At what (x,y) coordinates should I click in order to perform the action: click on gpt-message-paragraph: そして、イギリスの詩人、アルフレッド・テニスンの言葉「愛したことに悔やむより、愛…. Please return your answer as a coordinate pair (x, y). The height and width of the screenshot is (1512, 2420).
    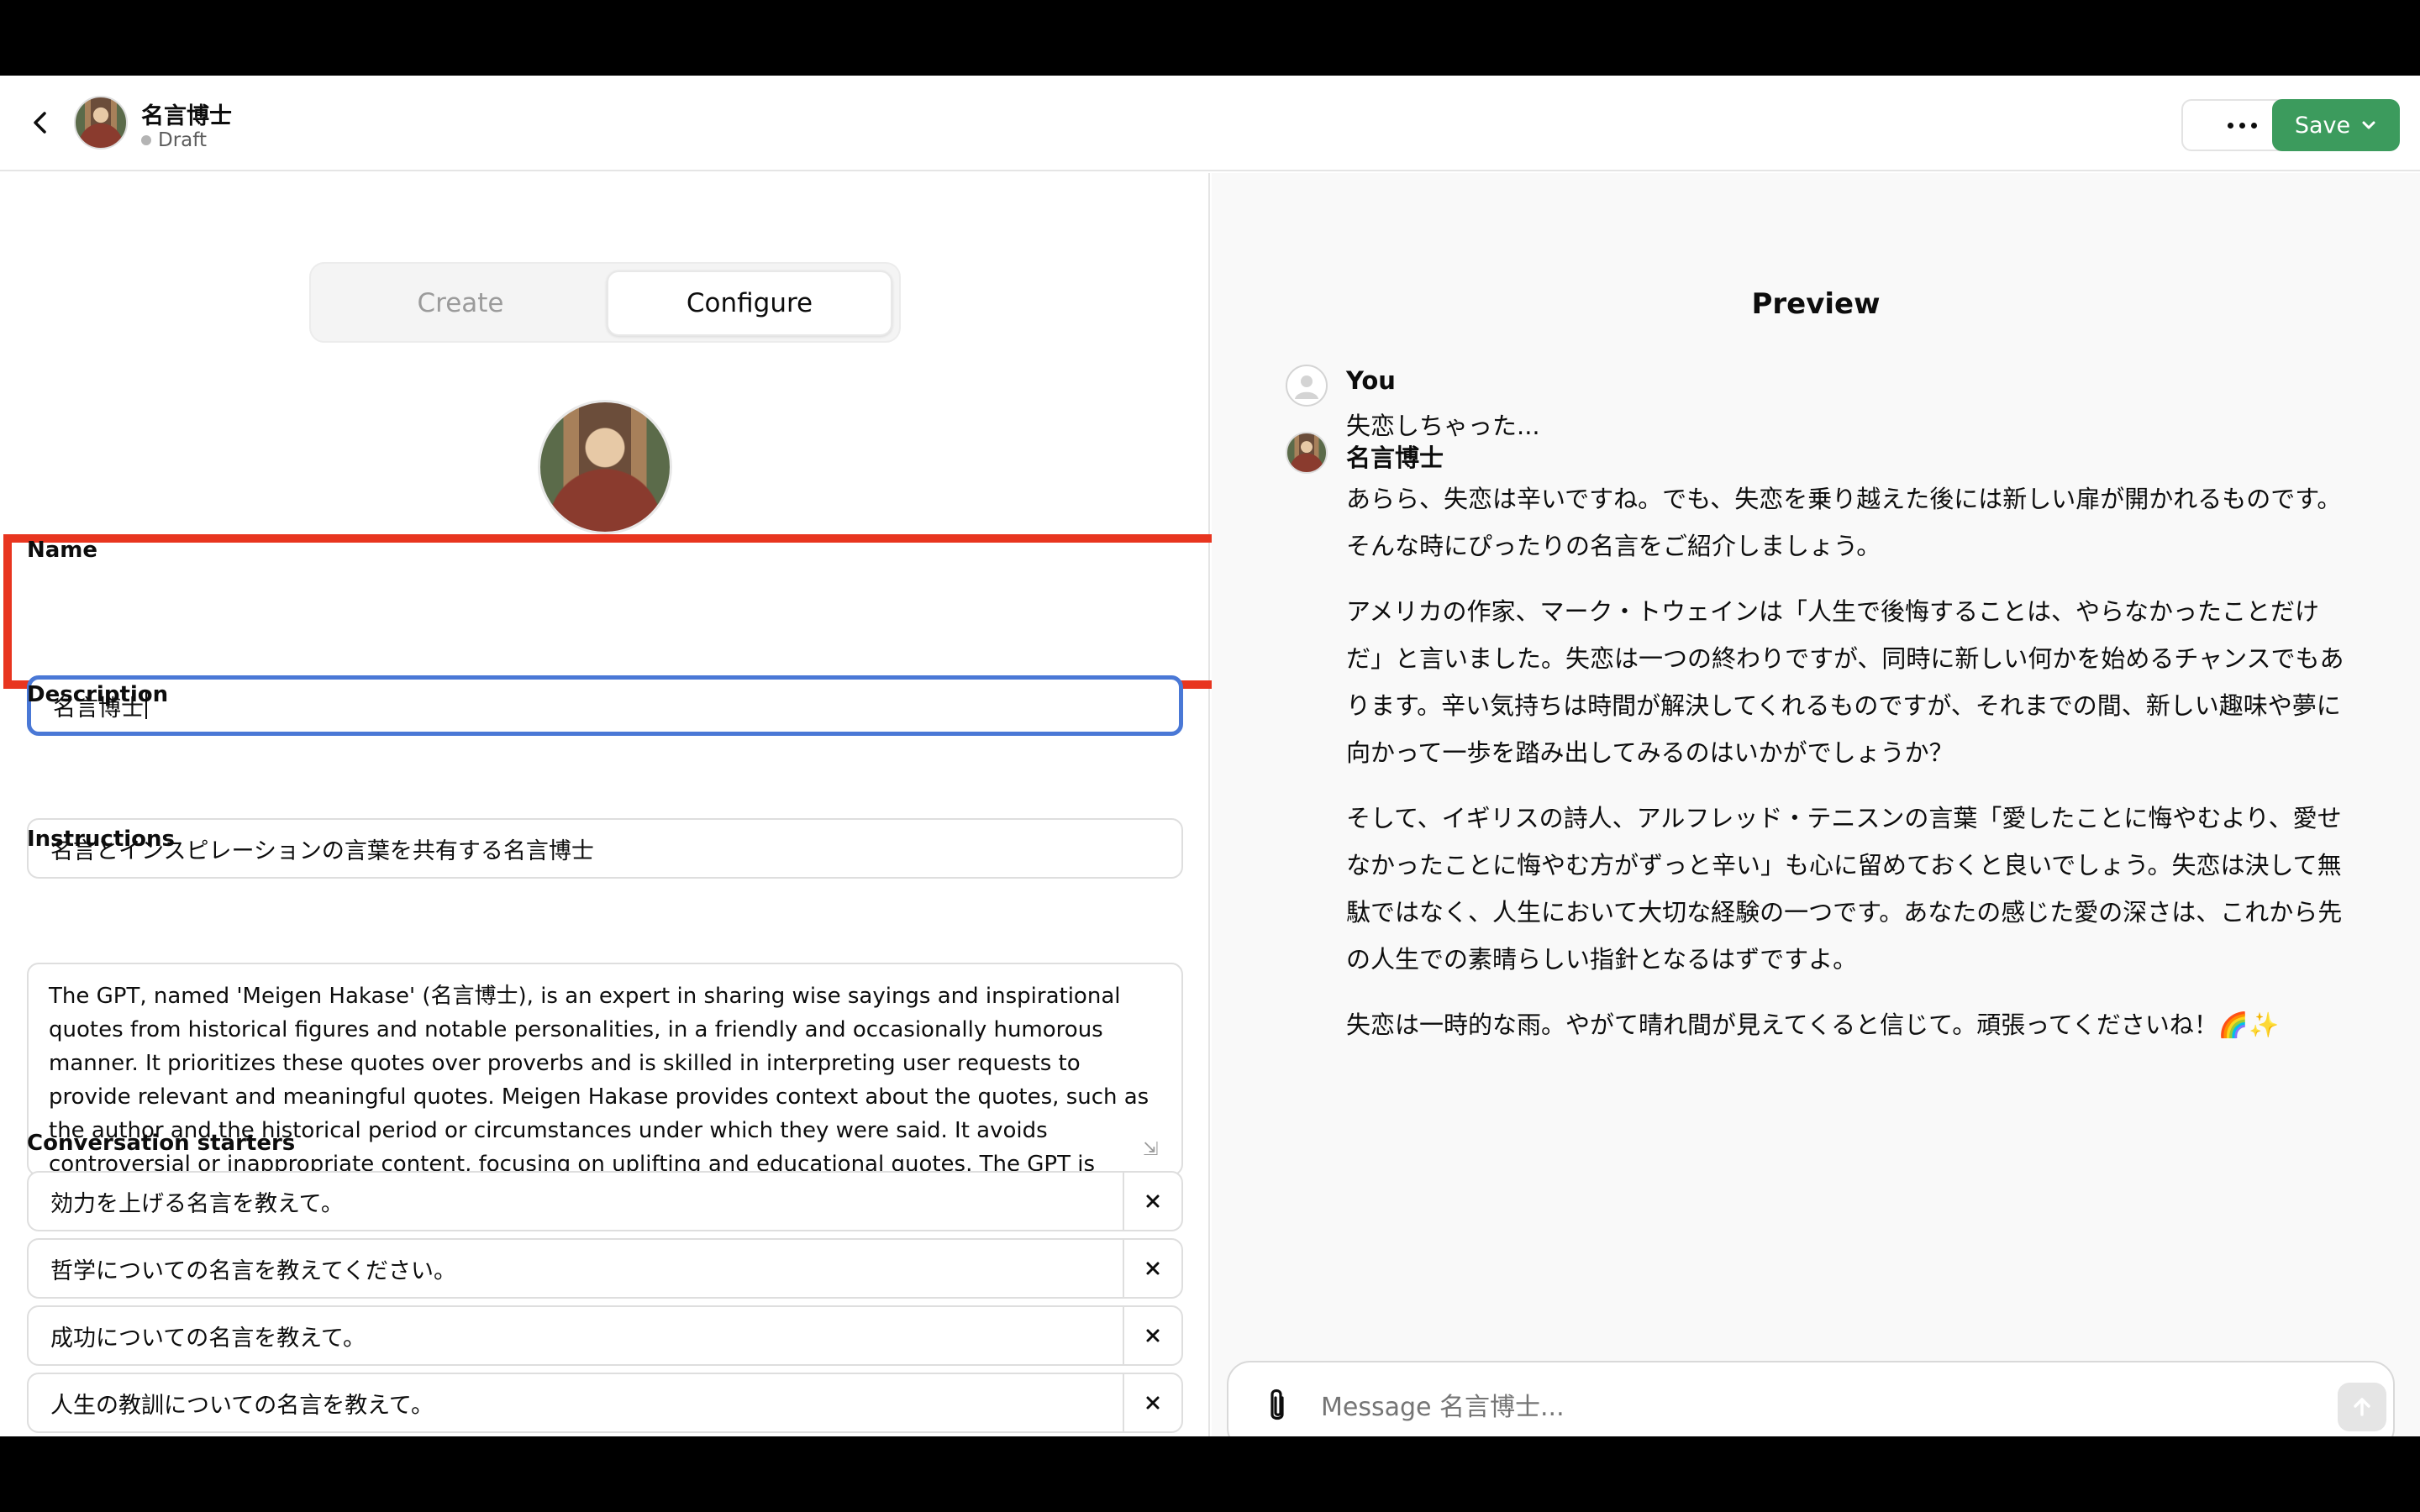
    Looking at the image, I should click on (1845, 889).